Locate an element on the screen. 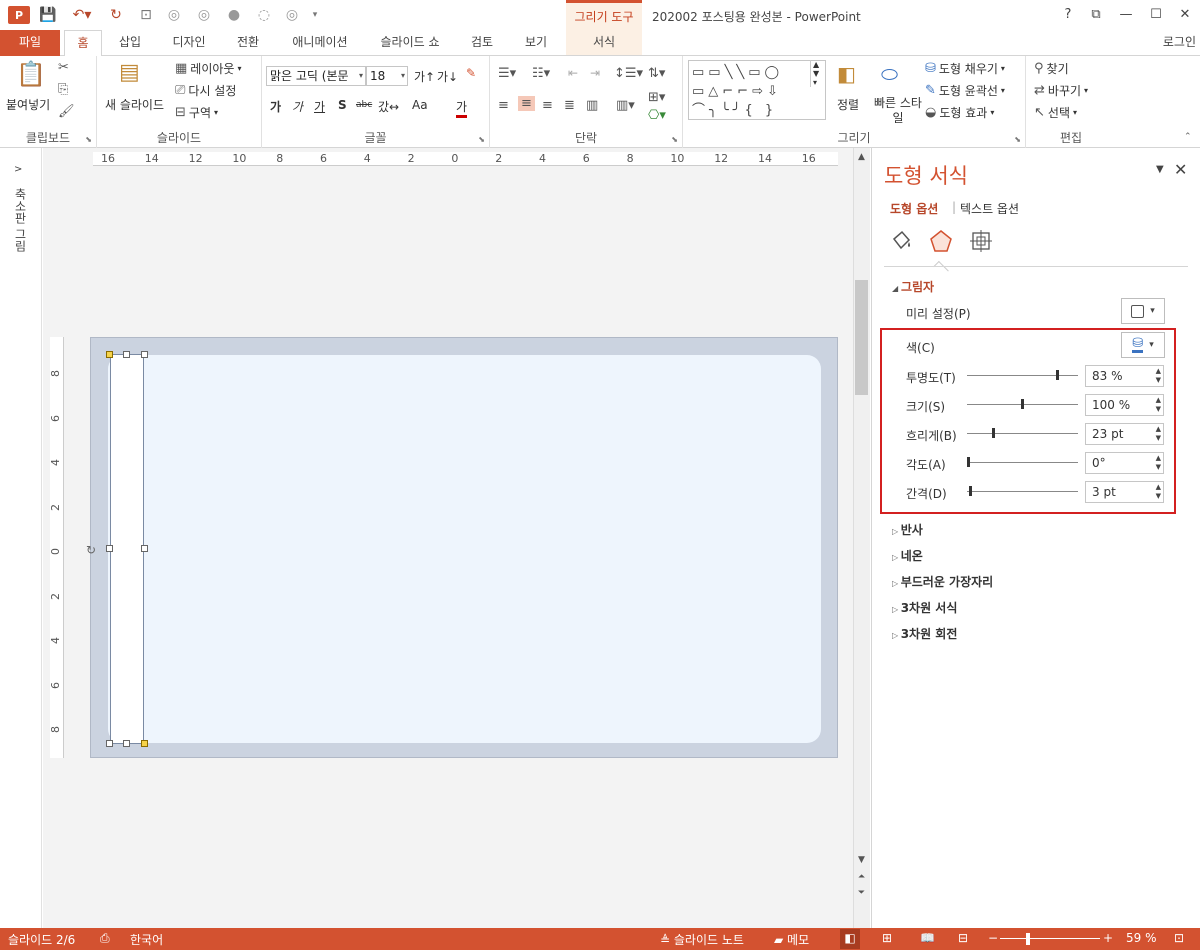 This screenshot has width=1200, height=950. collapse-ribbon-icon: ⌃ is located at coordinates (1188, 137).